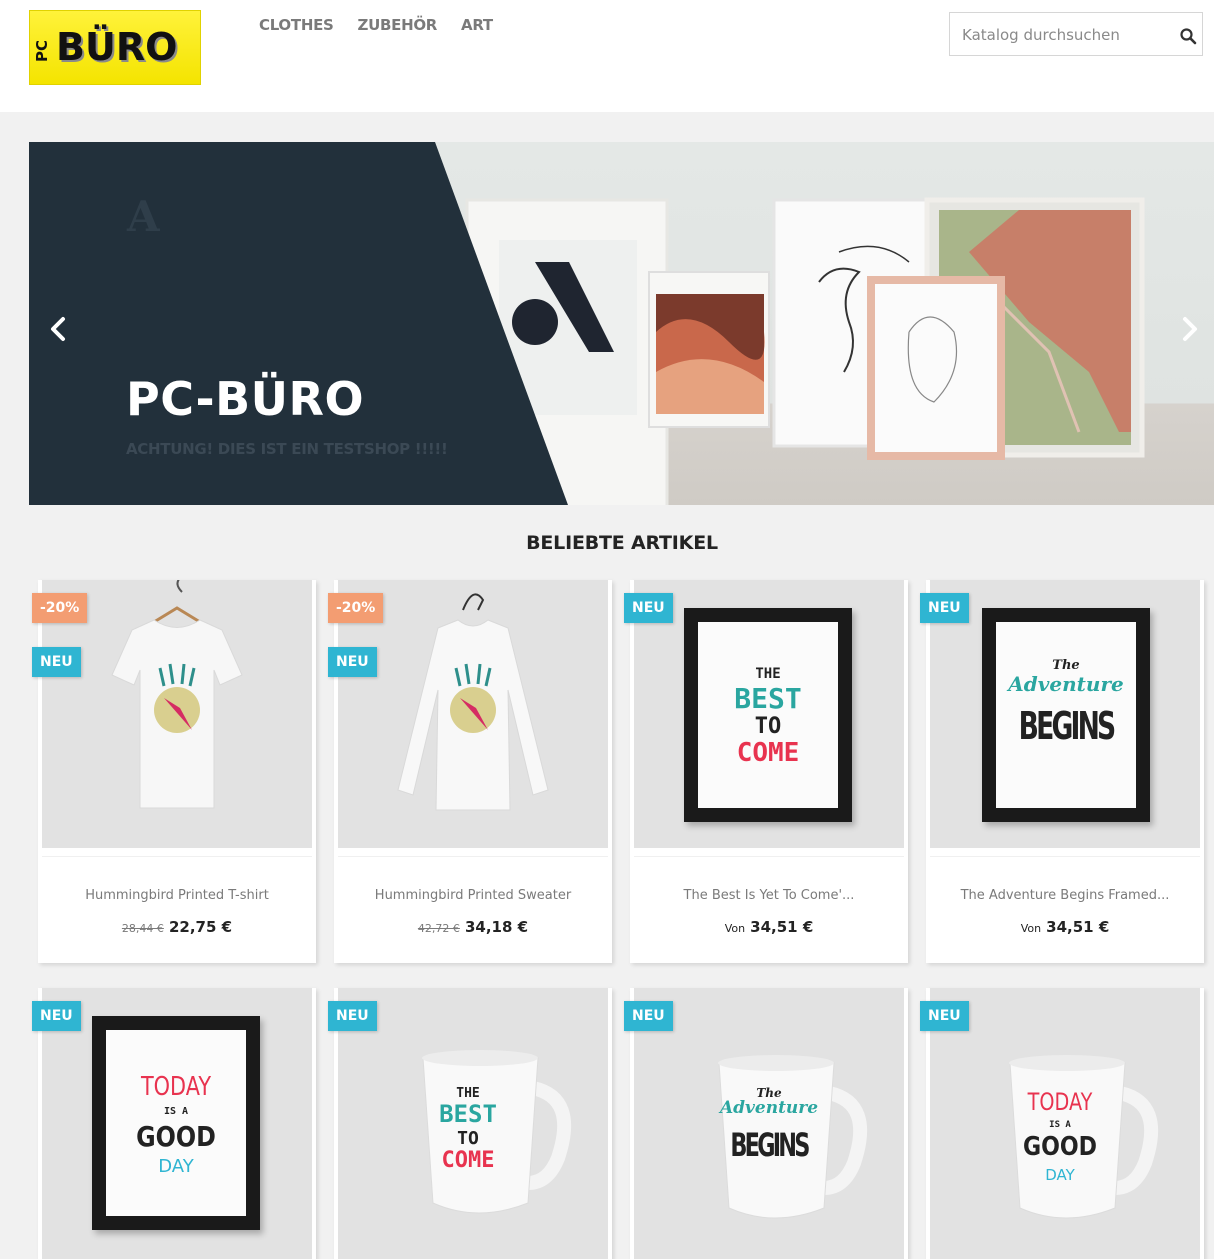  I want to click on nav-item-art: ART, so click(477, 25).